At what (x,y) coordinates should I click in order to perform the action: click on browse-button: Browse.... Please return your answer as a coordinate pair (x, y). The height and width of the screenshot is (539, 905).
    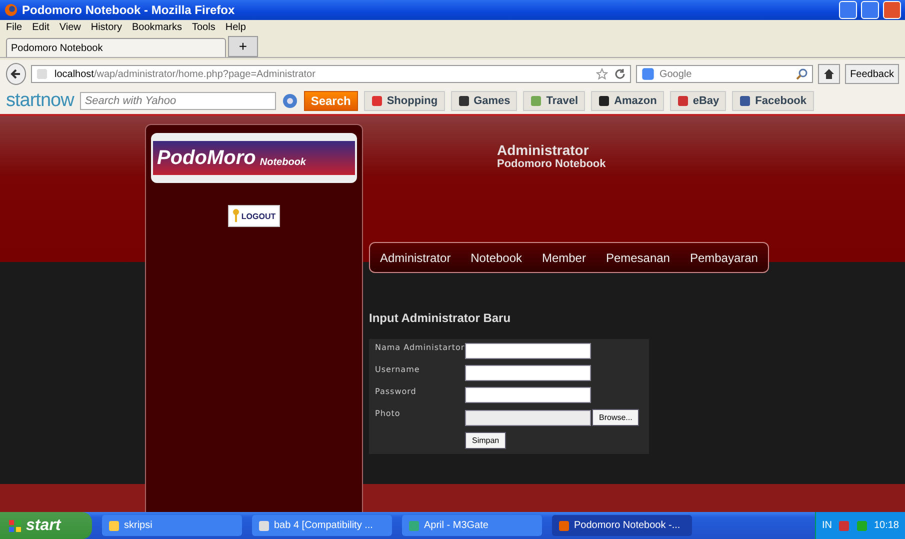
    Looking at the image, I should click on (616, 417).